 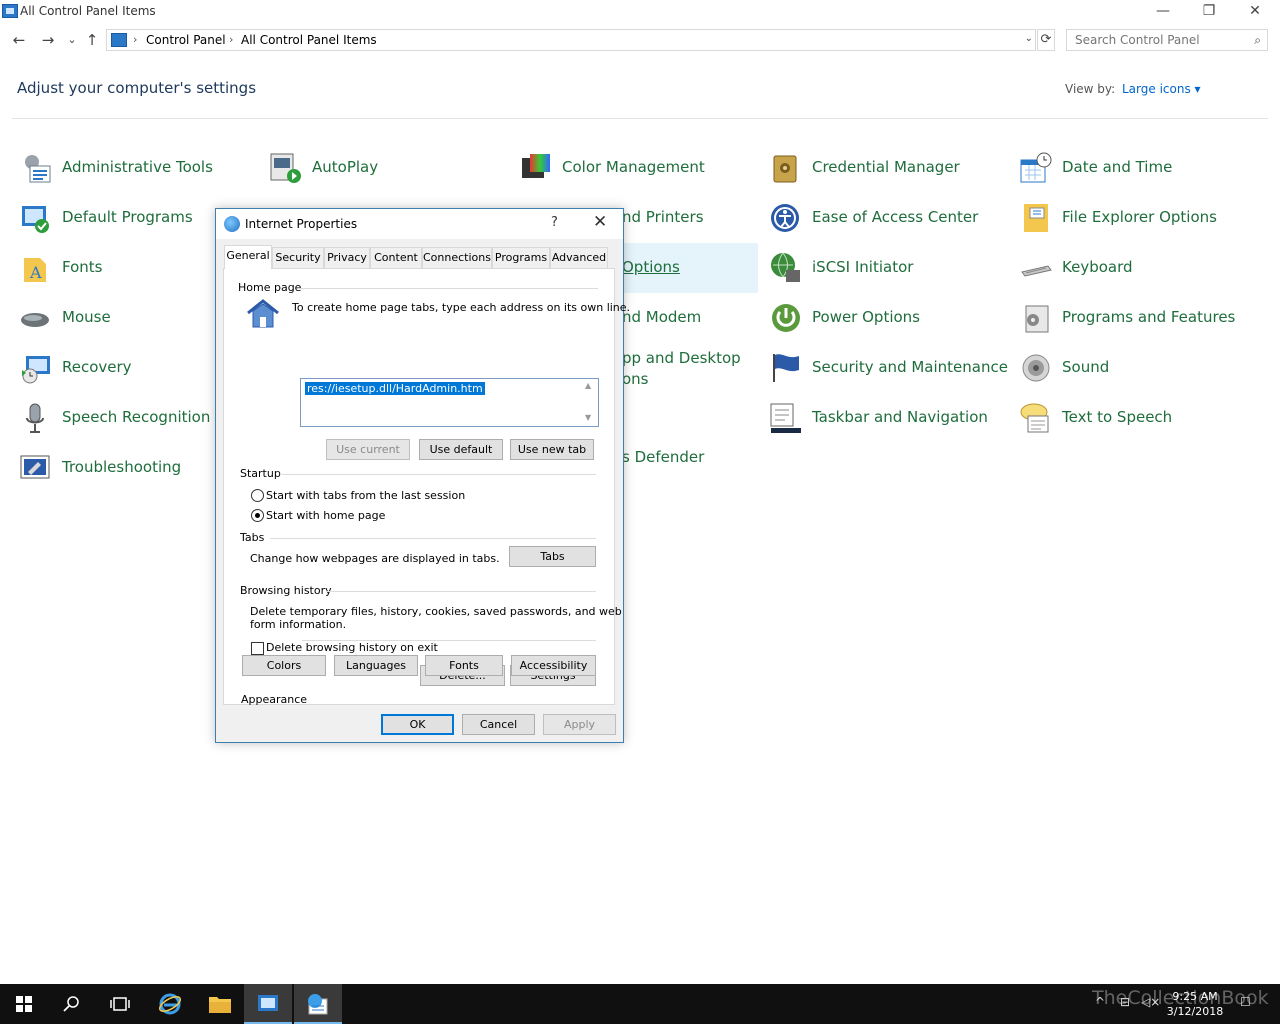 I want to click on accessibility-button: Accessibility, so click(x=553, y=665).